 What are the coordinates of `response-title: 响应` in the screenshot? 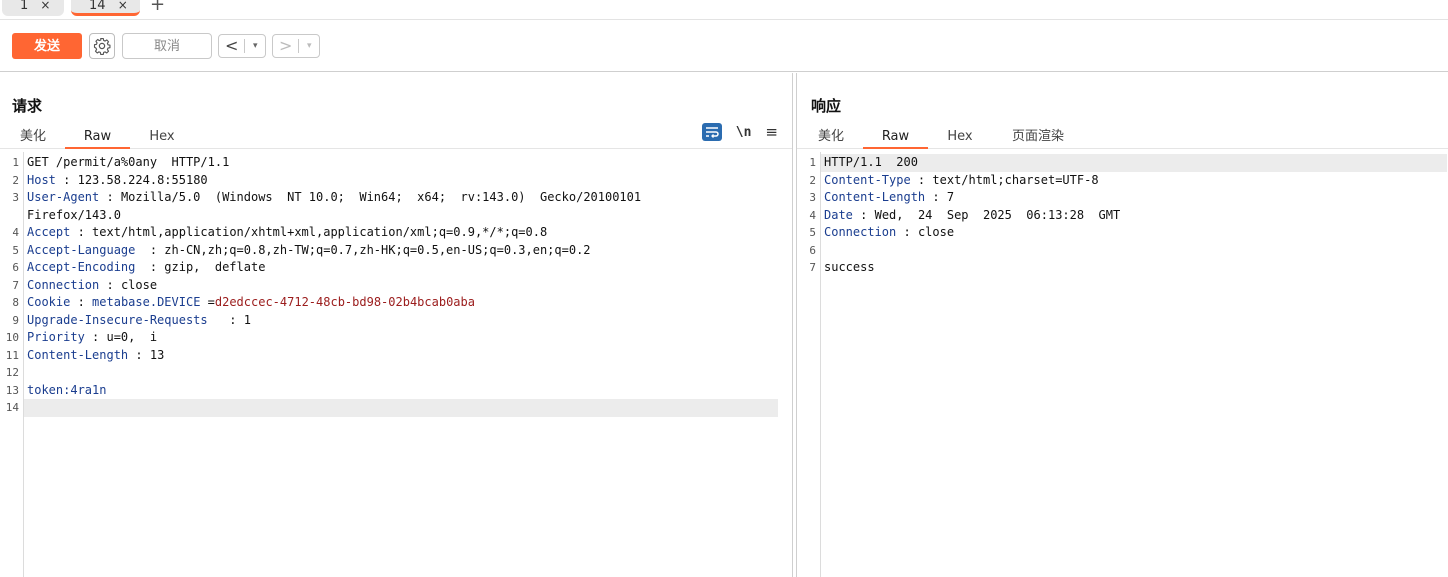 It's located at (826, 106).